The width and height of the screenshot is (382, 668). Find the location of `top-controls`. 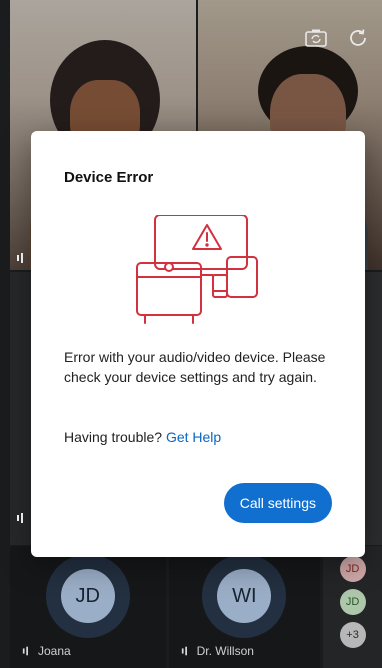

top-controls is located at coordinates (337, 38).